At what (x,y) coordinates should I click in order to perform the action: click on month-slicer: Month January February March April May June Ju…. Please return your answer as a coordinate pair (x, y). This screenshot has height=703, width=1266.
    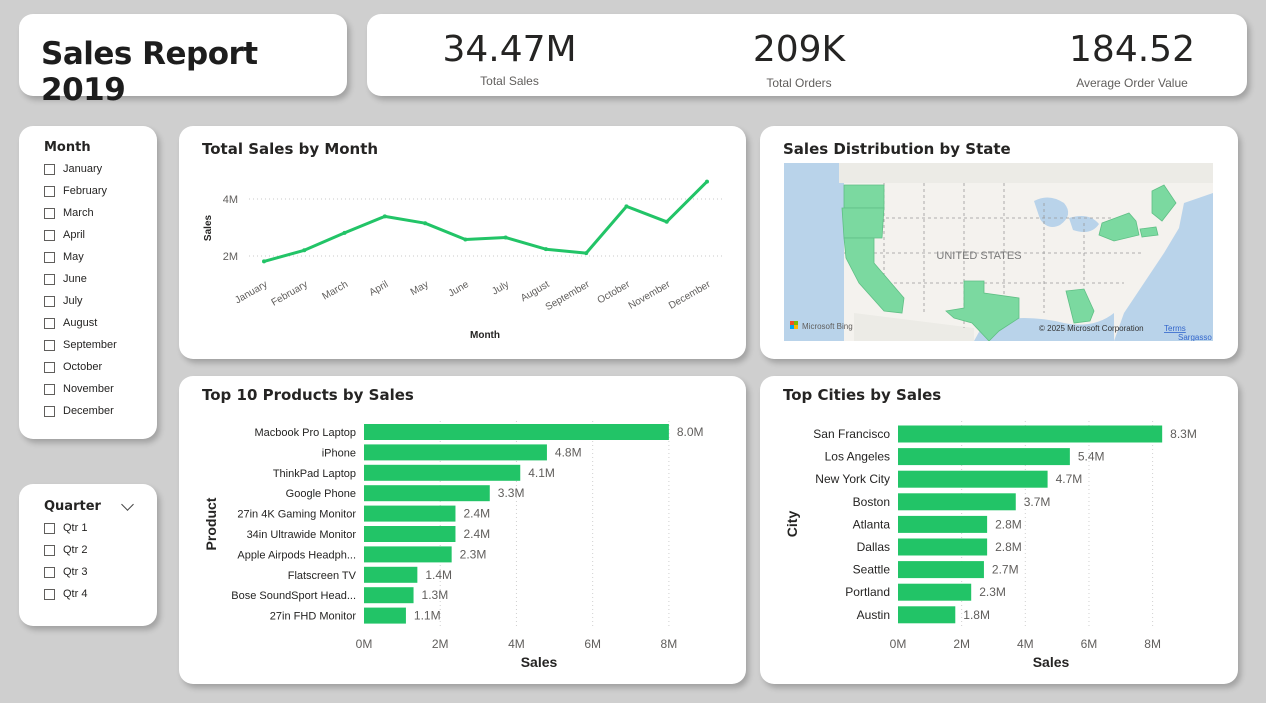
    Looking at the image, I should click on (88, 282).